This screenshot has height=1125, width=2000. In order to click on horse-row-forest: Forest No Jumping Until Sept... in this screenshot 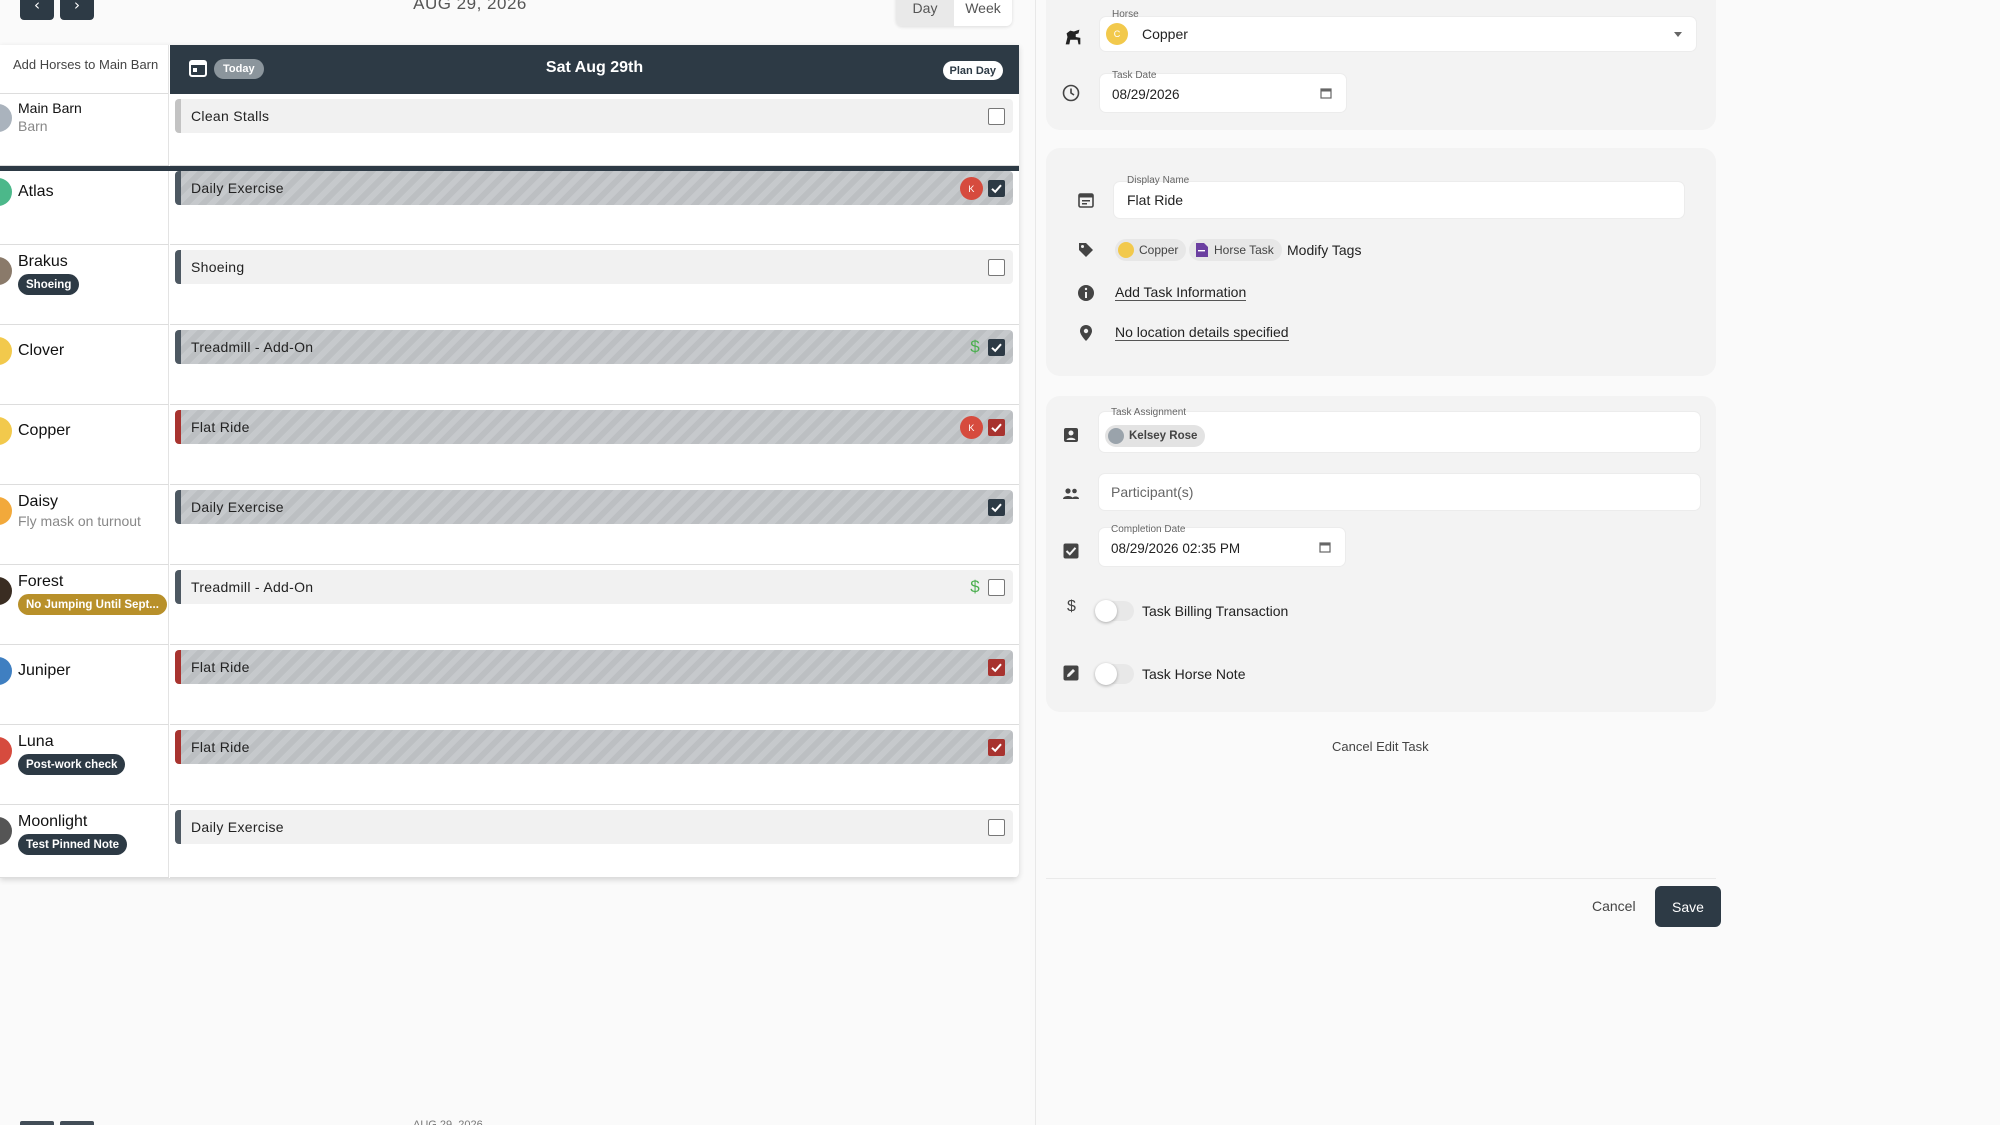, I will do `click(84, 605)`.